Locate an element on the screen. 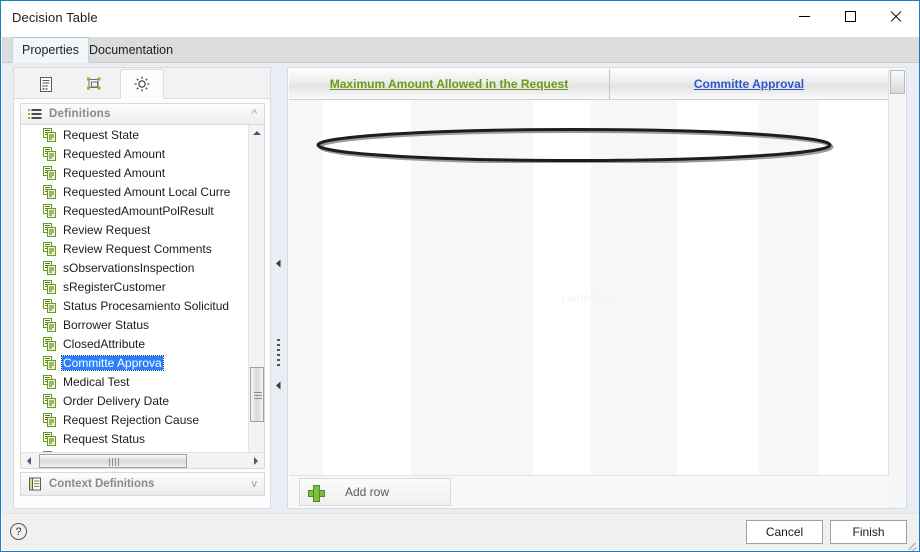 The image size is (920, 552). collapse-left-top-icon is located at coordinates (278, 261).